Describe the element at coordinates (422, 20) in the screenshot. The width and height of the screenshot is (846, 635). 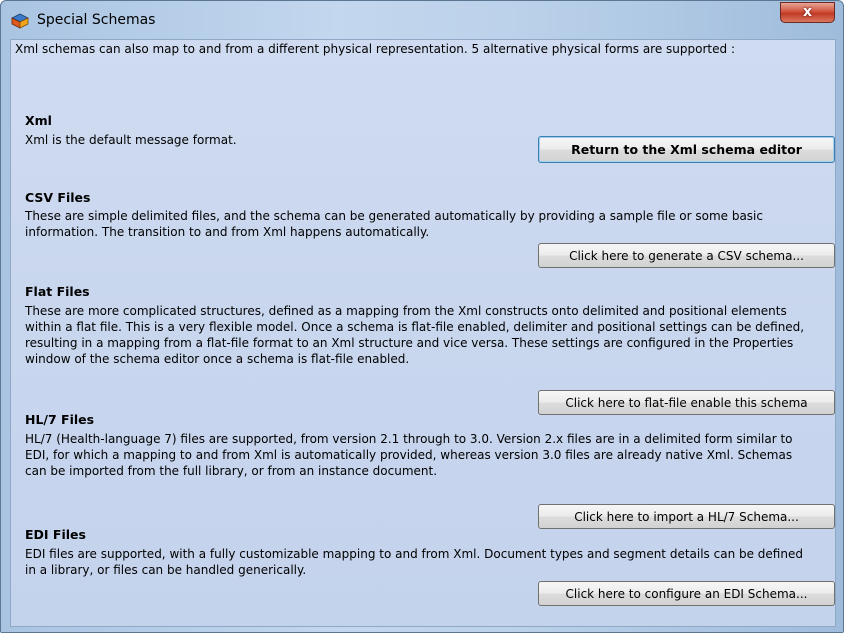
I see `title-bar: Special Schemas x` at that location.